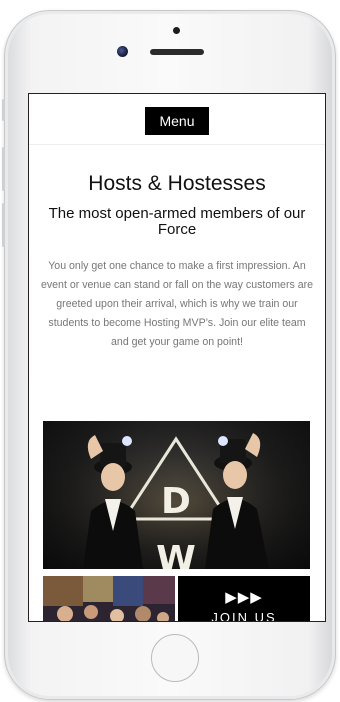 The image size is (340, 702). I want to click on join-us-label: JOIN US, so click(244, 616).